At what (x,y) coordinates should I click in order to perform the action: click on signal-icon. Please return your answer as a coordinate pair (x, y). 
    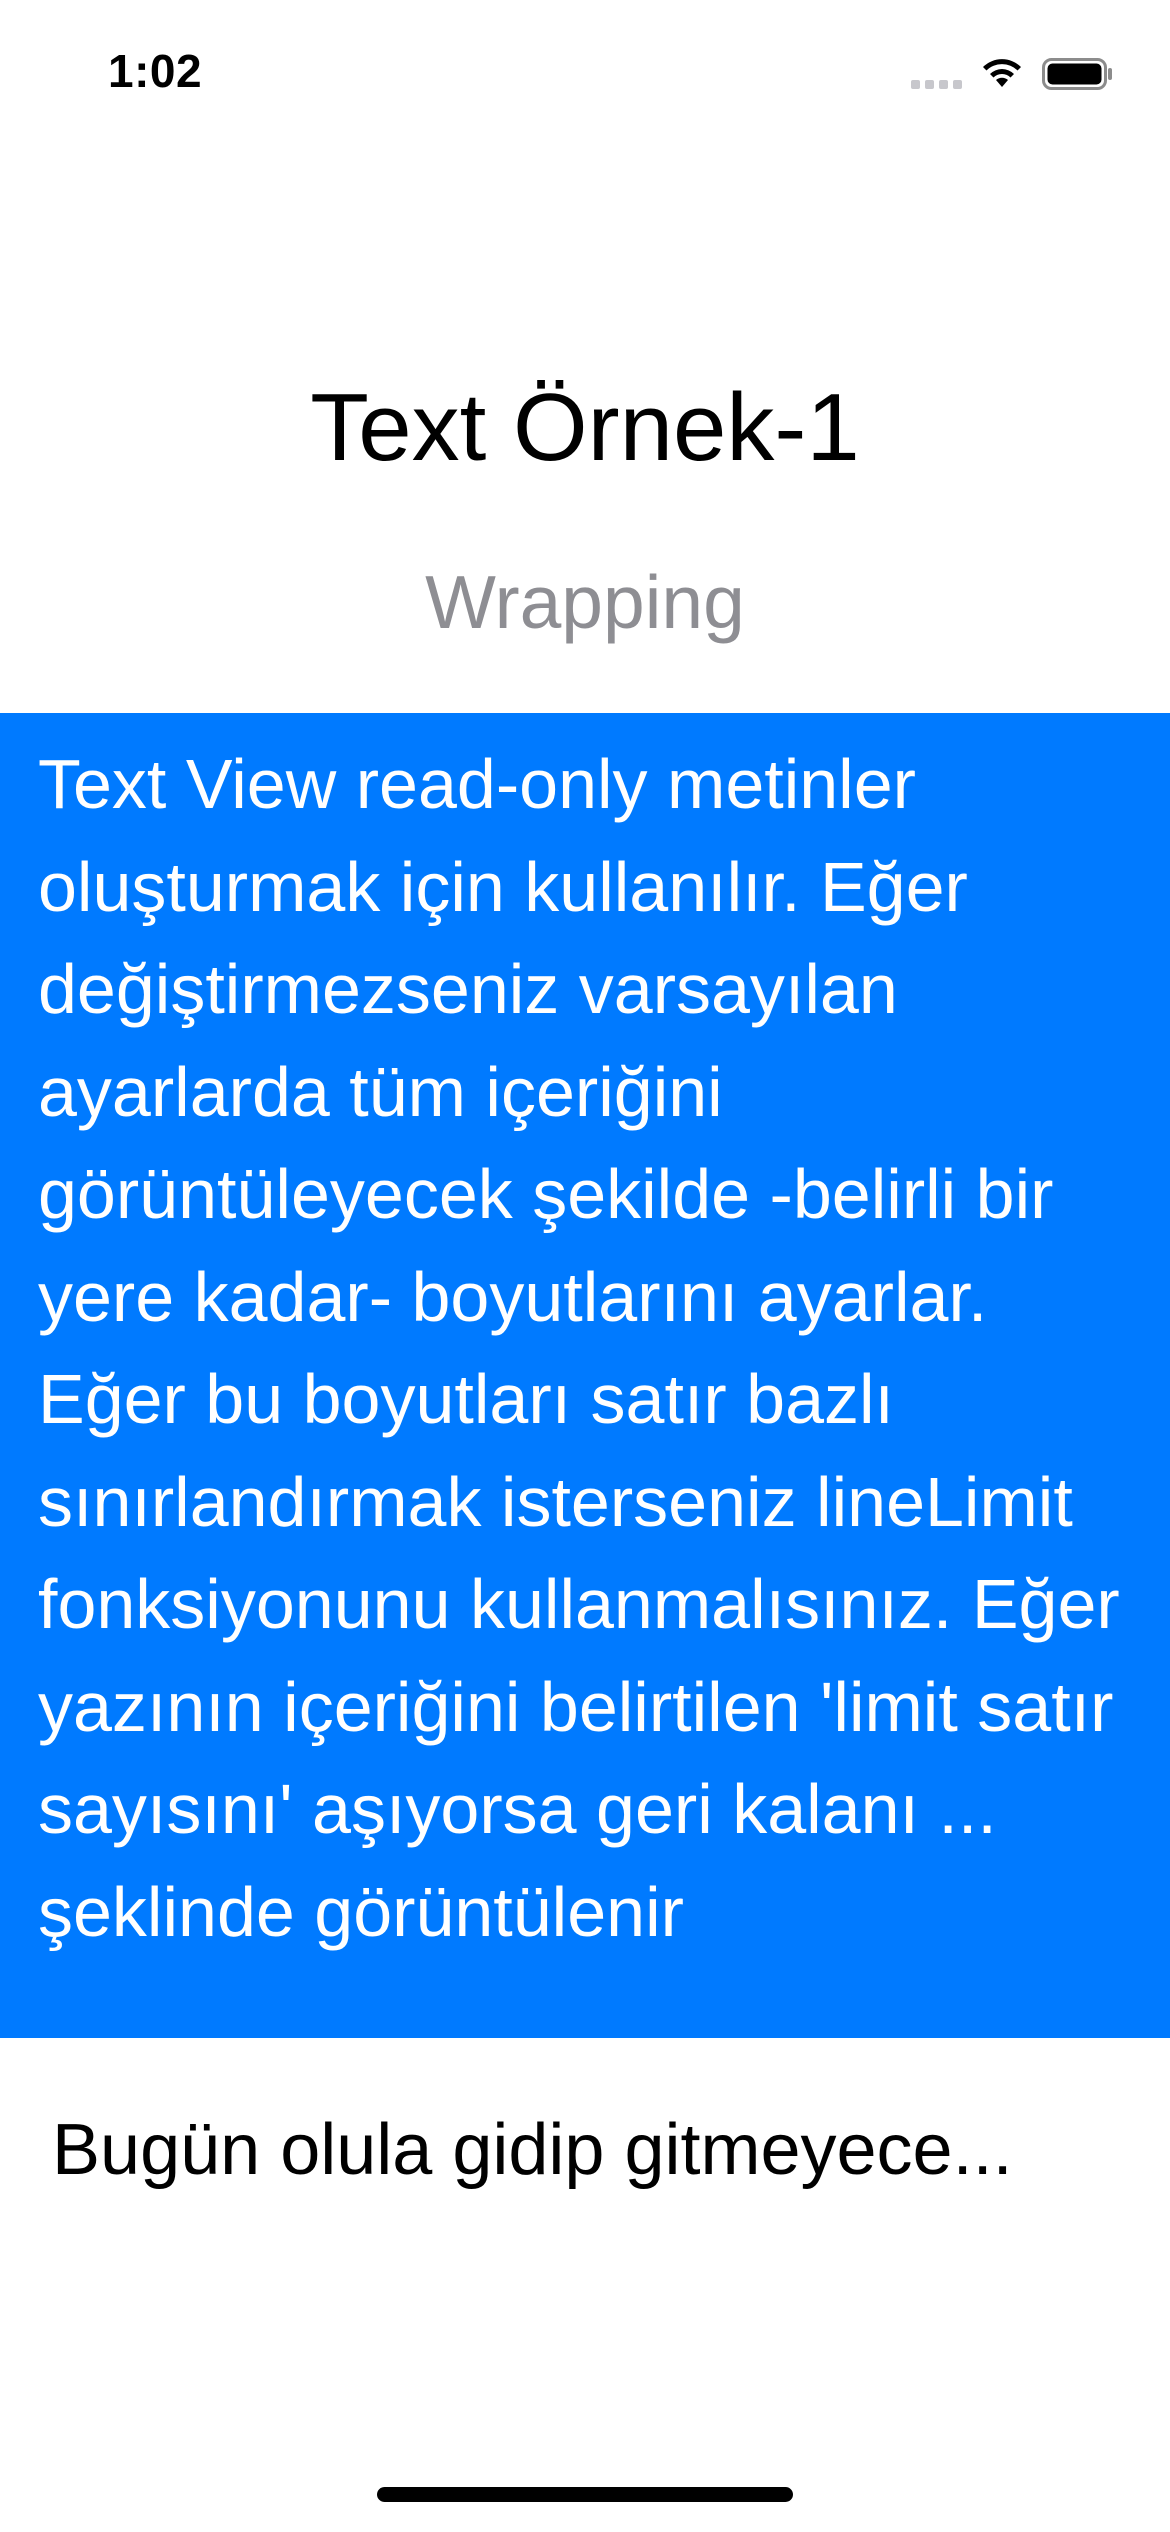
    Looking at the image, I should click on (936, 74).